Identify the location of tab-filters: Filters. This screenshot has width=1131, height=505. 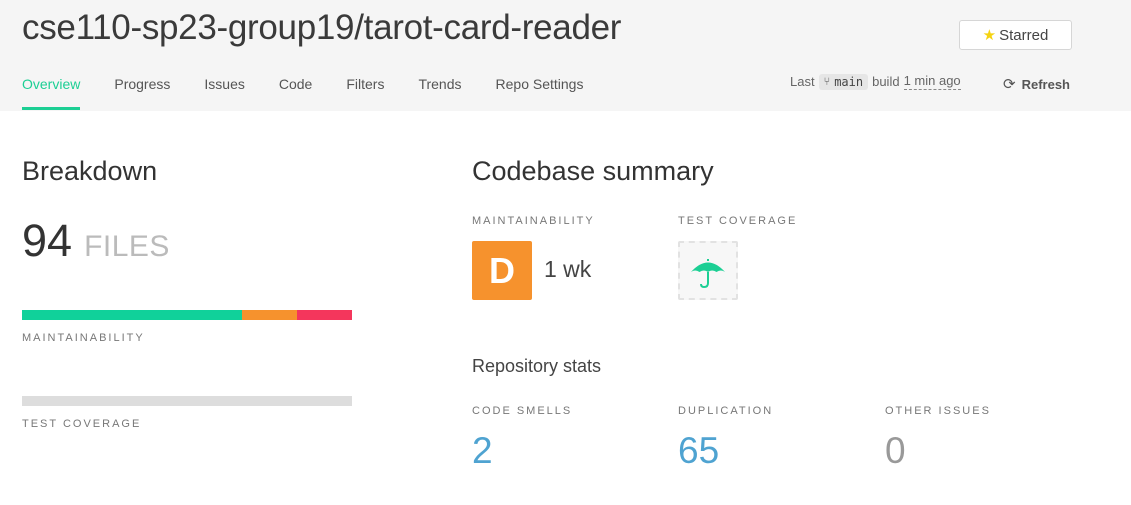
(365, 92).